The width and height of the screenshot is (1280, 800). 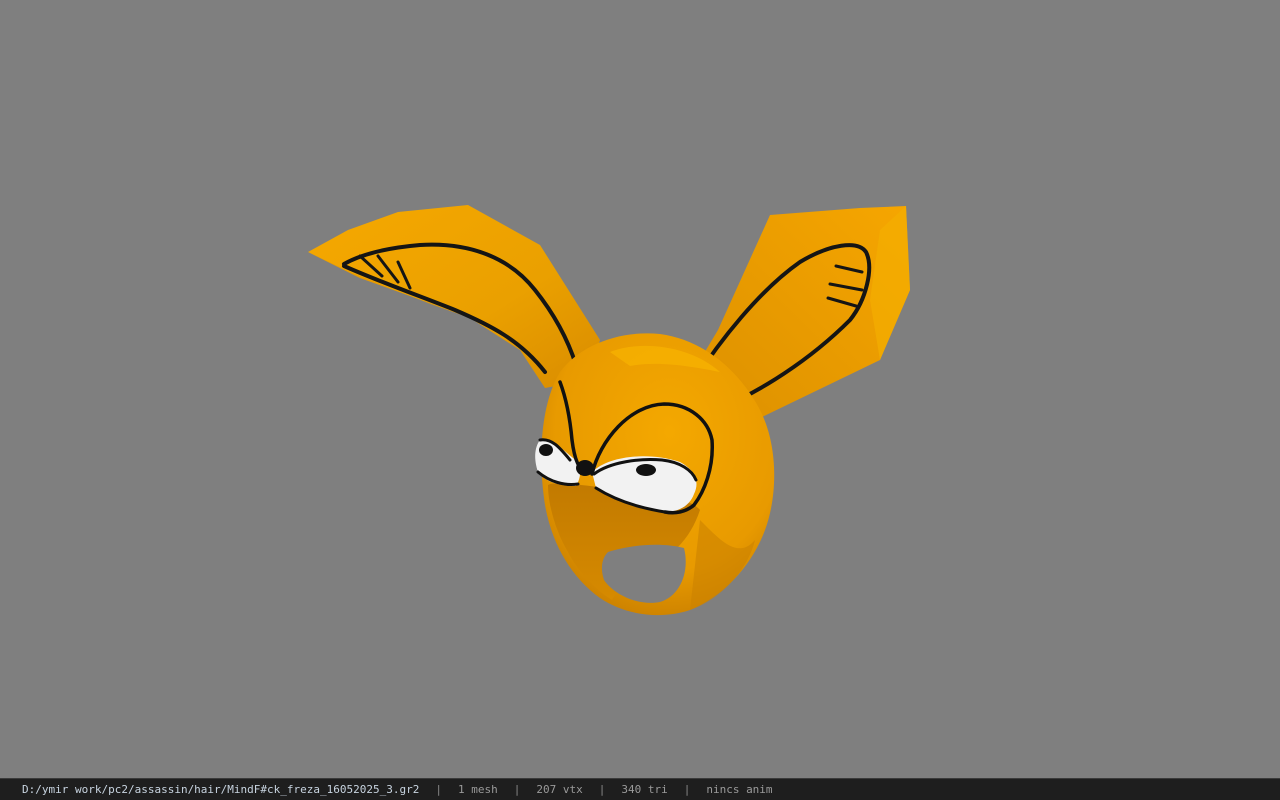 I want to click on mesh-count-text: 1 mesh, so click(x=477, y=789).